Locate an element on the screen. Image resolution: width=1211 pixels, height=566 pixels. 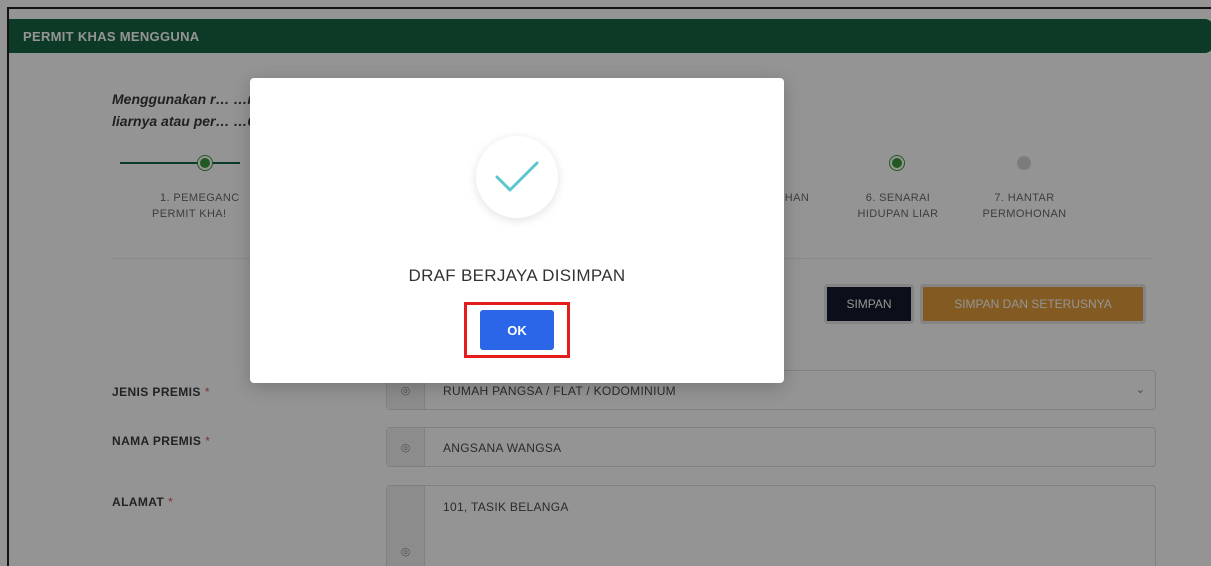
check-icon is located at coordinates (517, 176).